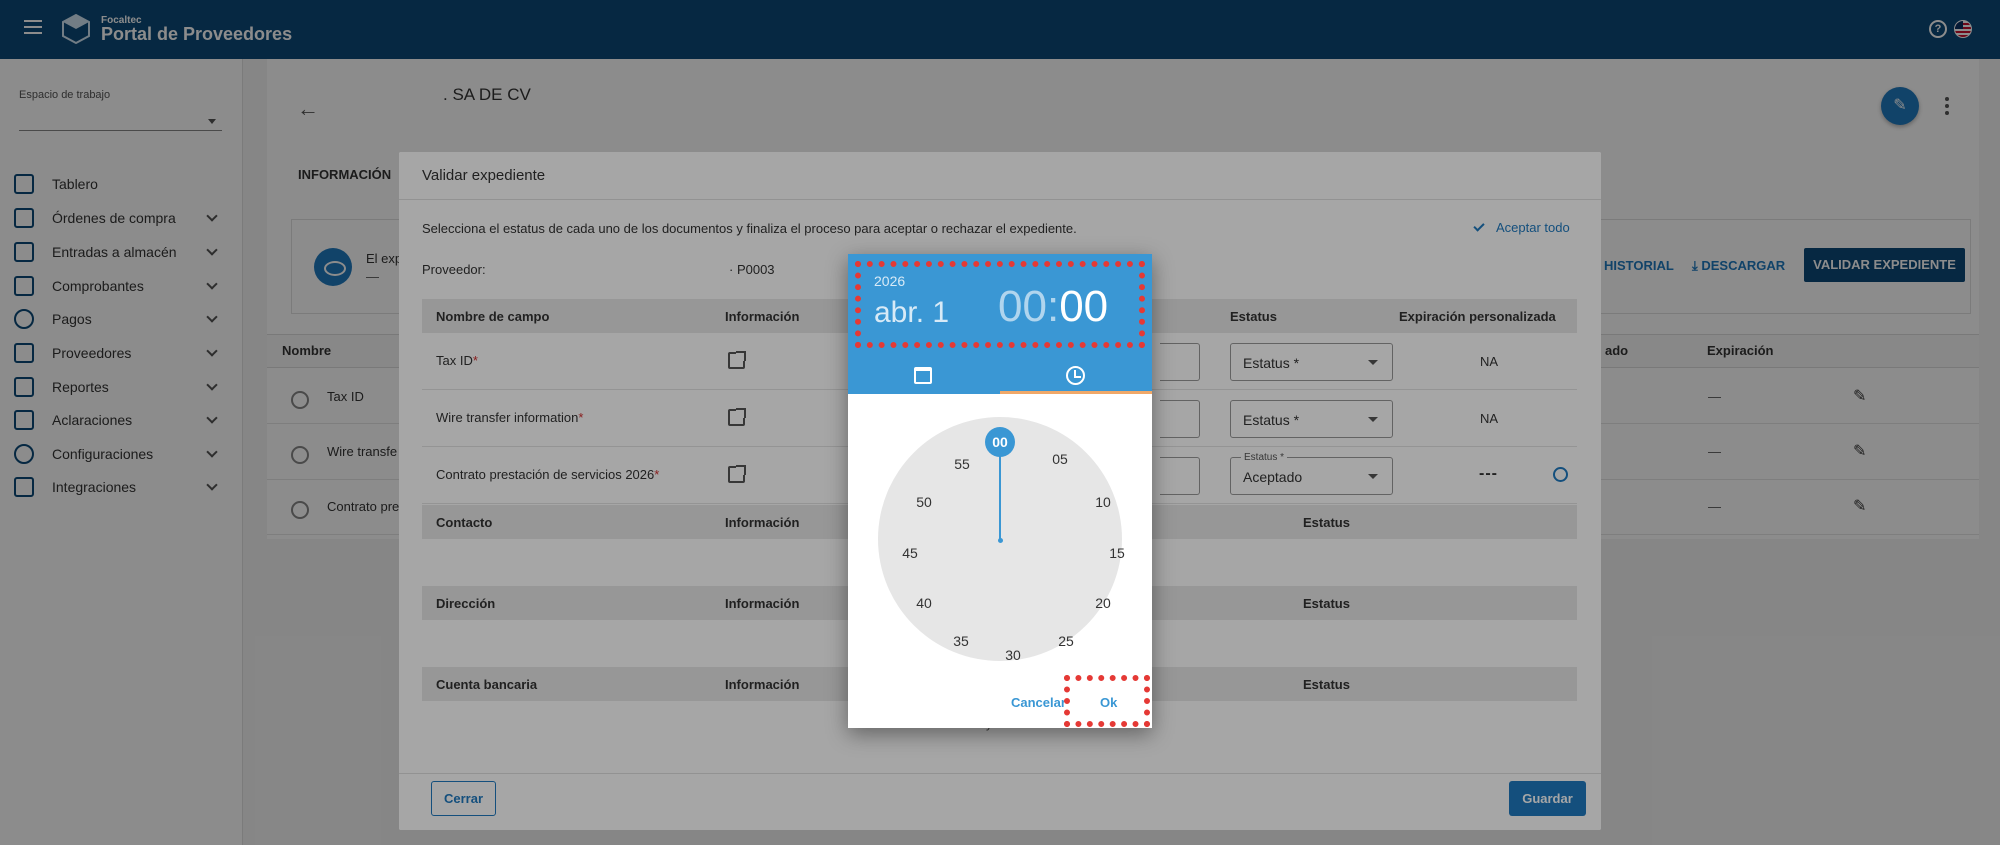 This screenshot has height=845, width=2000. What do you see at coordinates (1000, 442) in the screenshot?
I see `clock-number-selected: 00` at bounding box center [1000, 442].